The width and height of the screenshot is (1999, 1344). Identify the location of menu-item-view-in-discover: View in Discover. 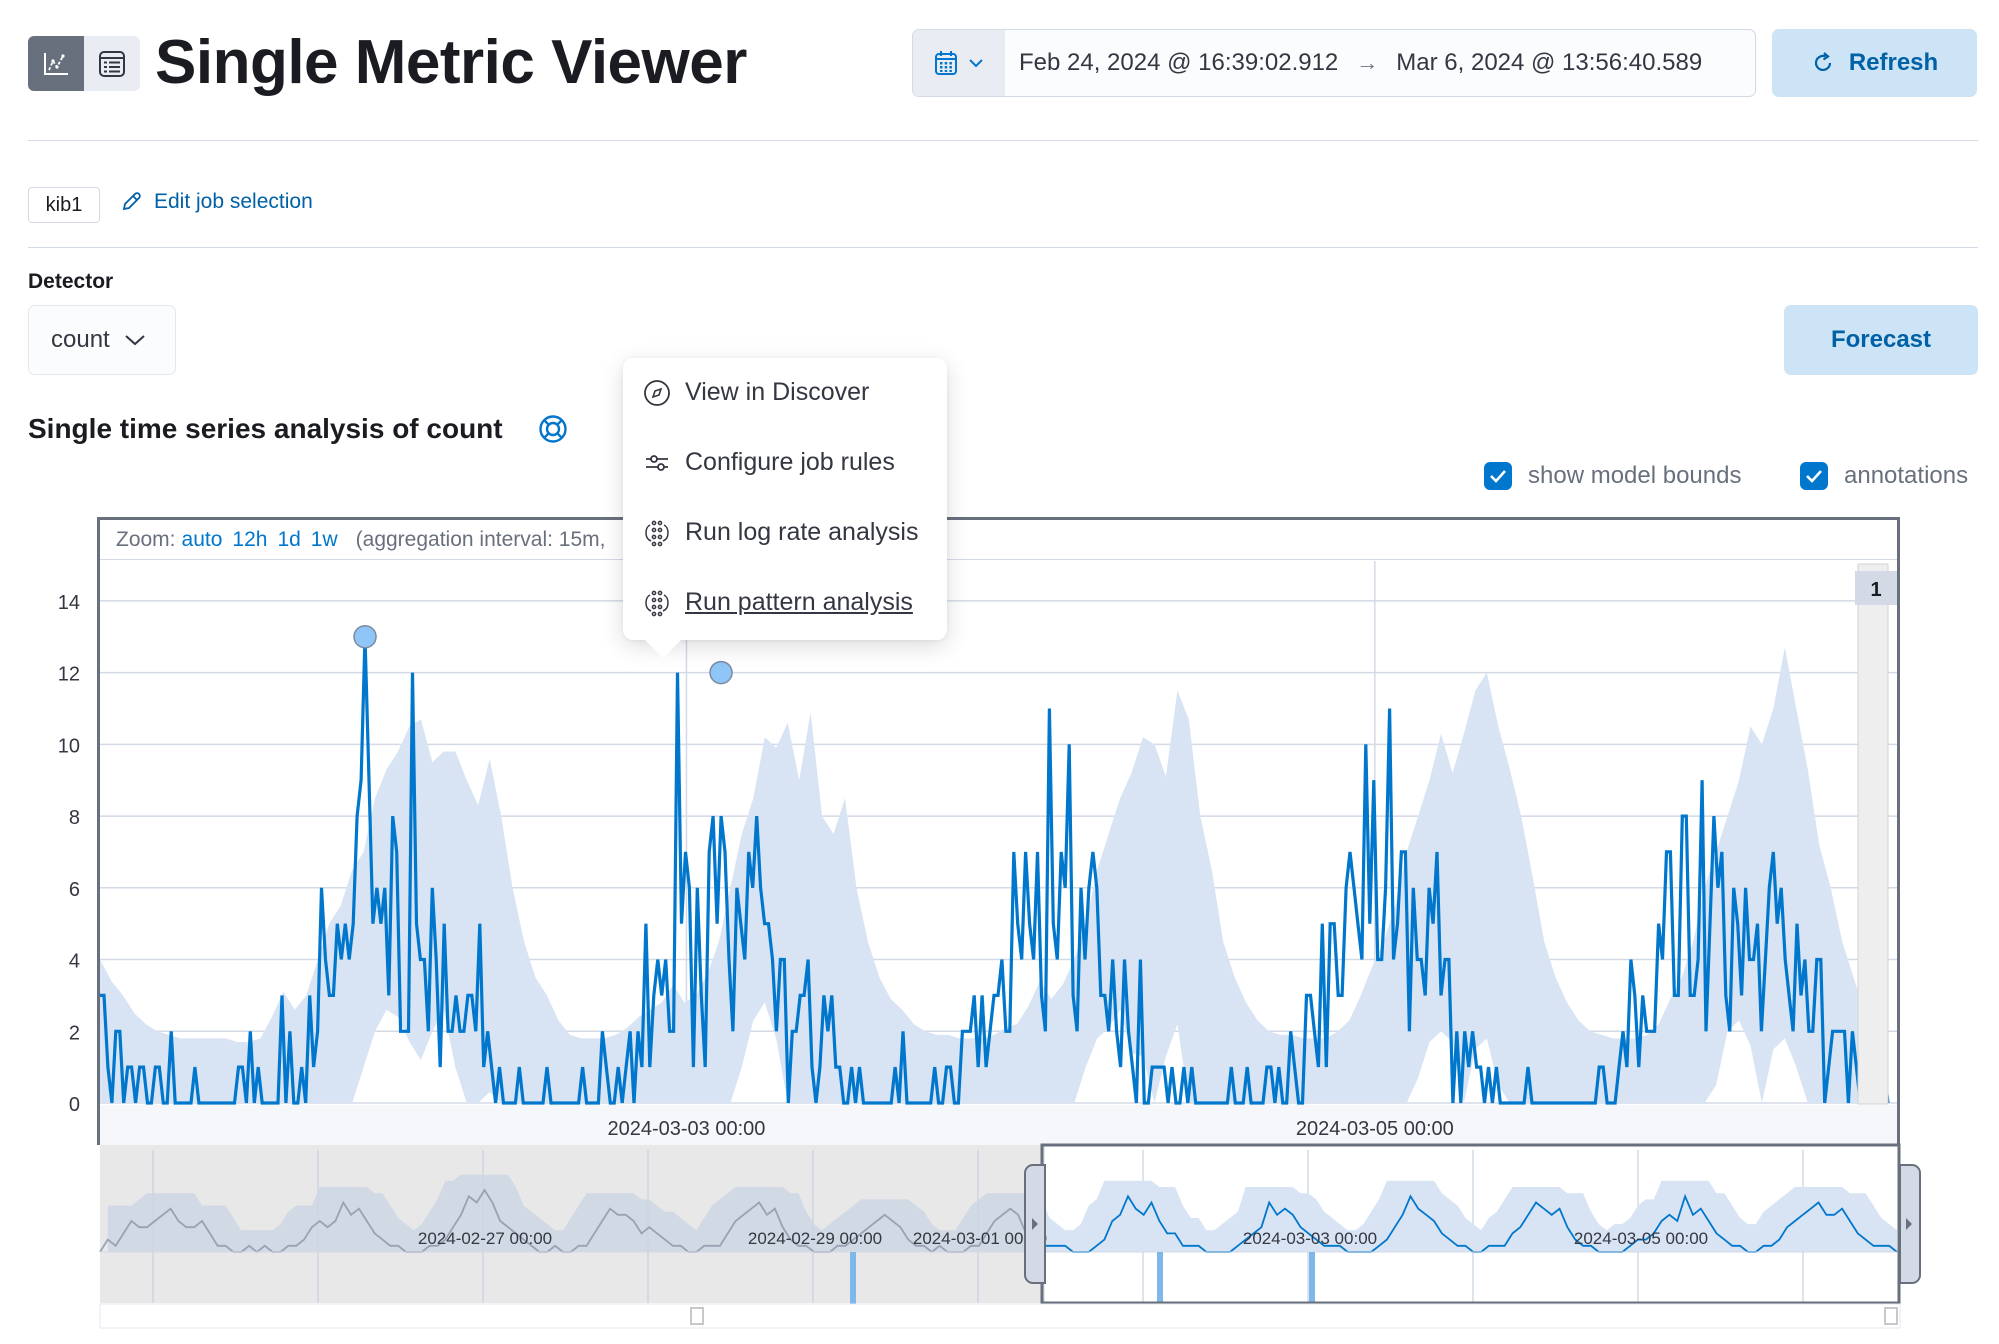
(756, 392).